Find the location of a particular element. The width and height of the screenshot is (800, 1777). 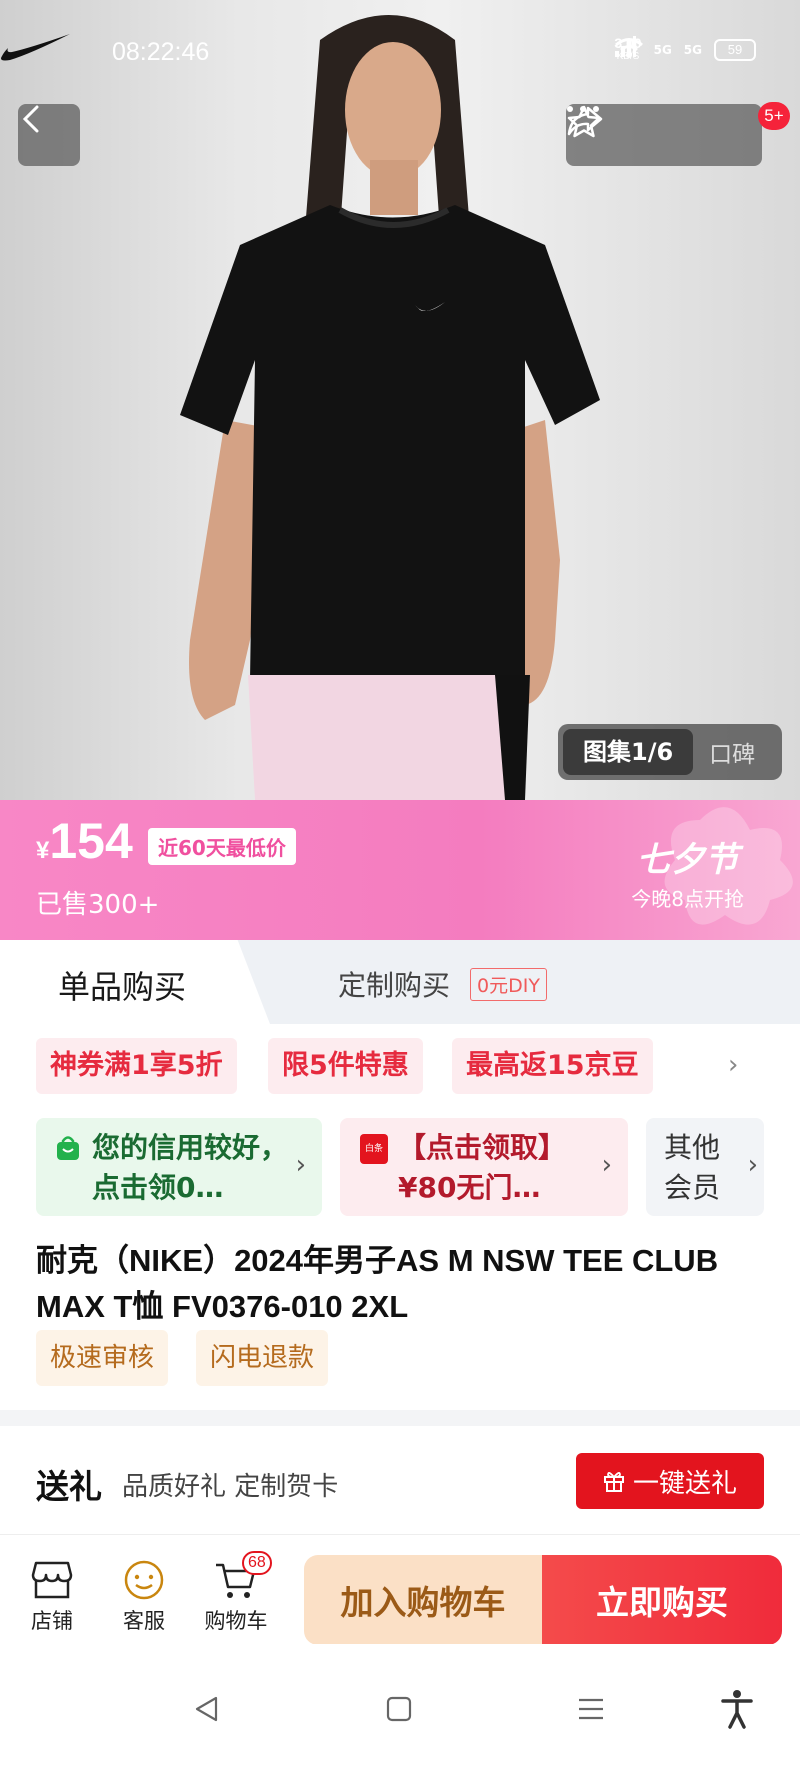

coupon-icon-label: 白条 is located at coordinates (373, 1149).